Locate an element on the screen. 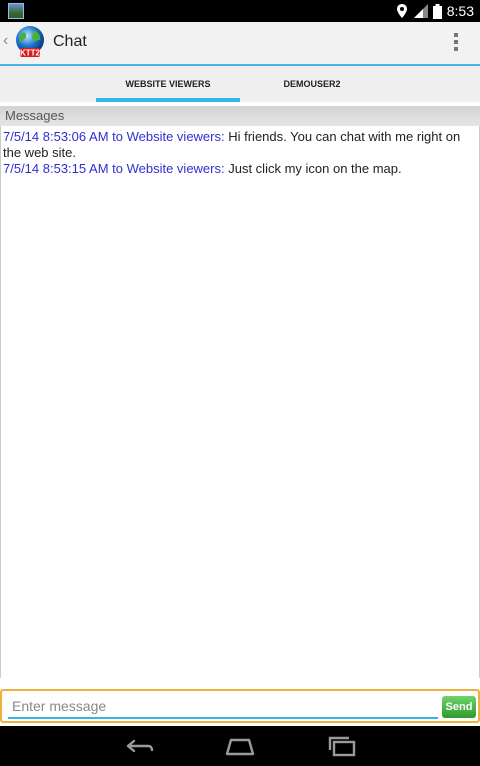 The height and width of the screenshot is (766, 480). signal-icon is located at coordinates (420, 11).